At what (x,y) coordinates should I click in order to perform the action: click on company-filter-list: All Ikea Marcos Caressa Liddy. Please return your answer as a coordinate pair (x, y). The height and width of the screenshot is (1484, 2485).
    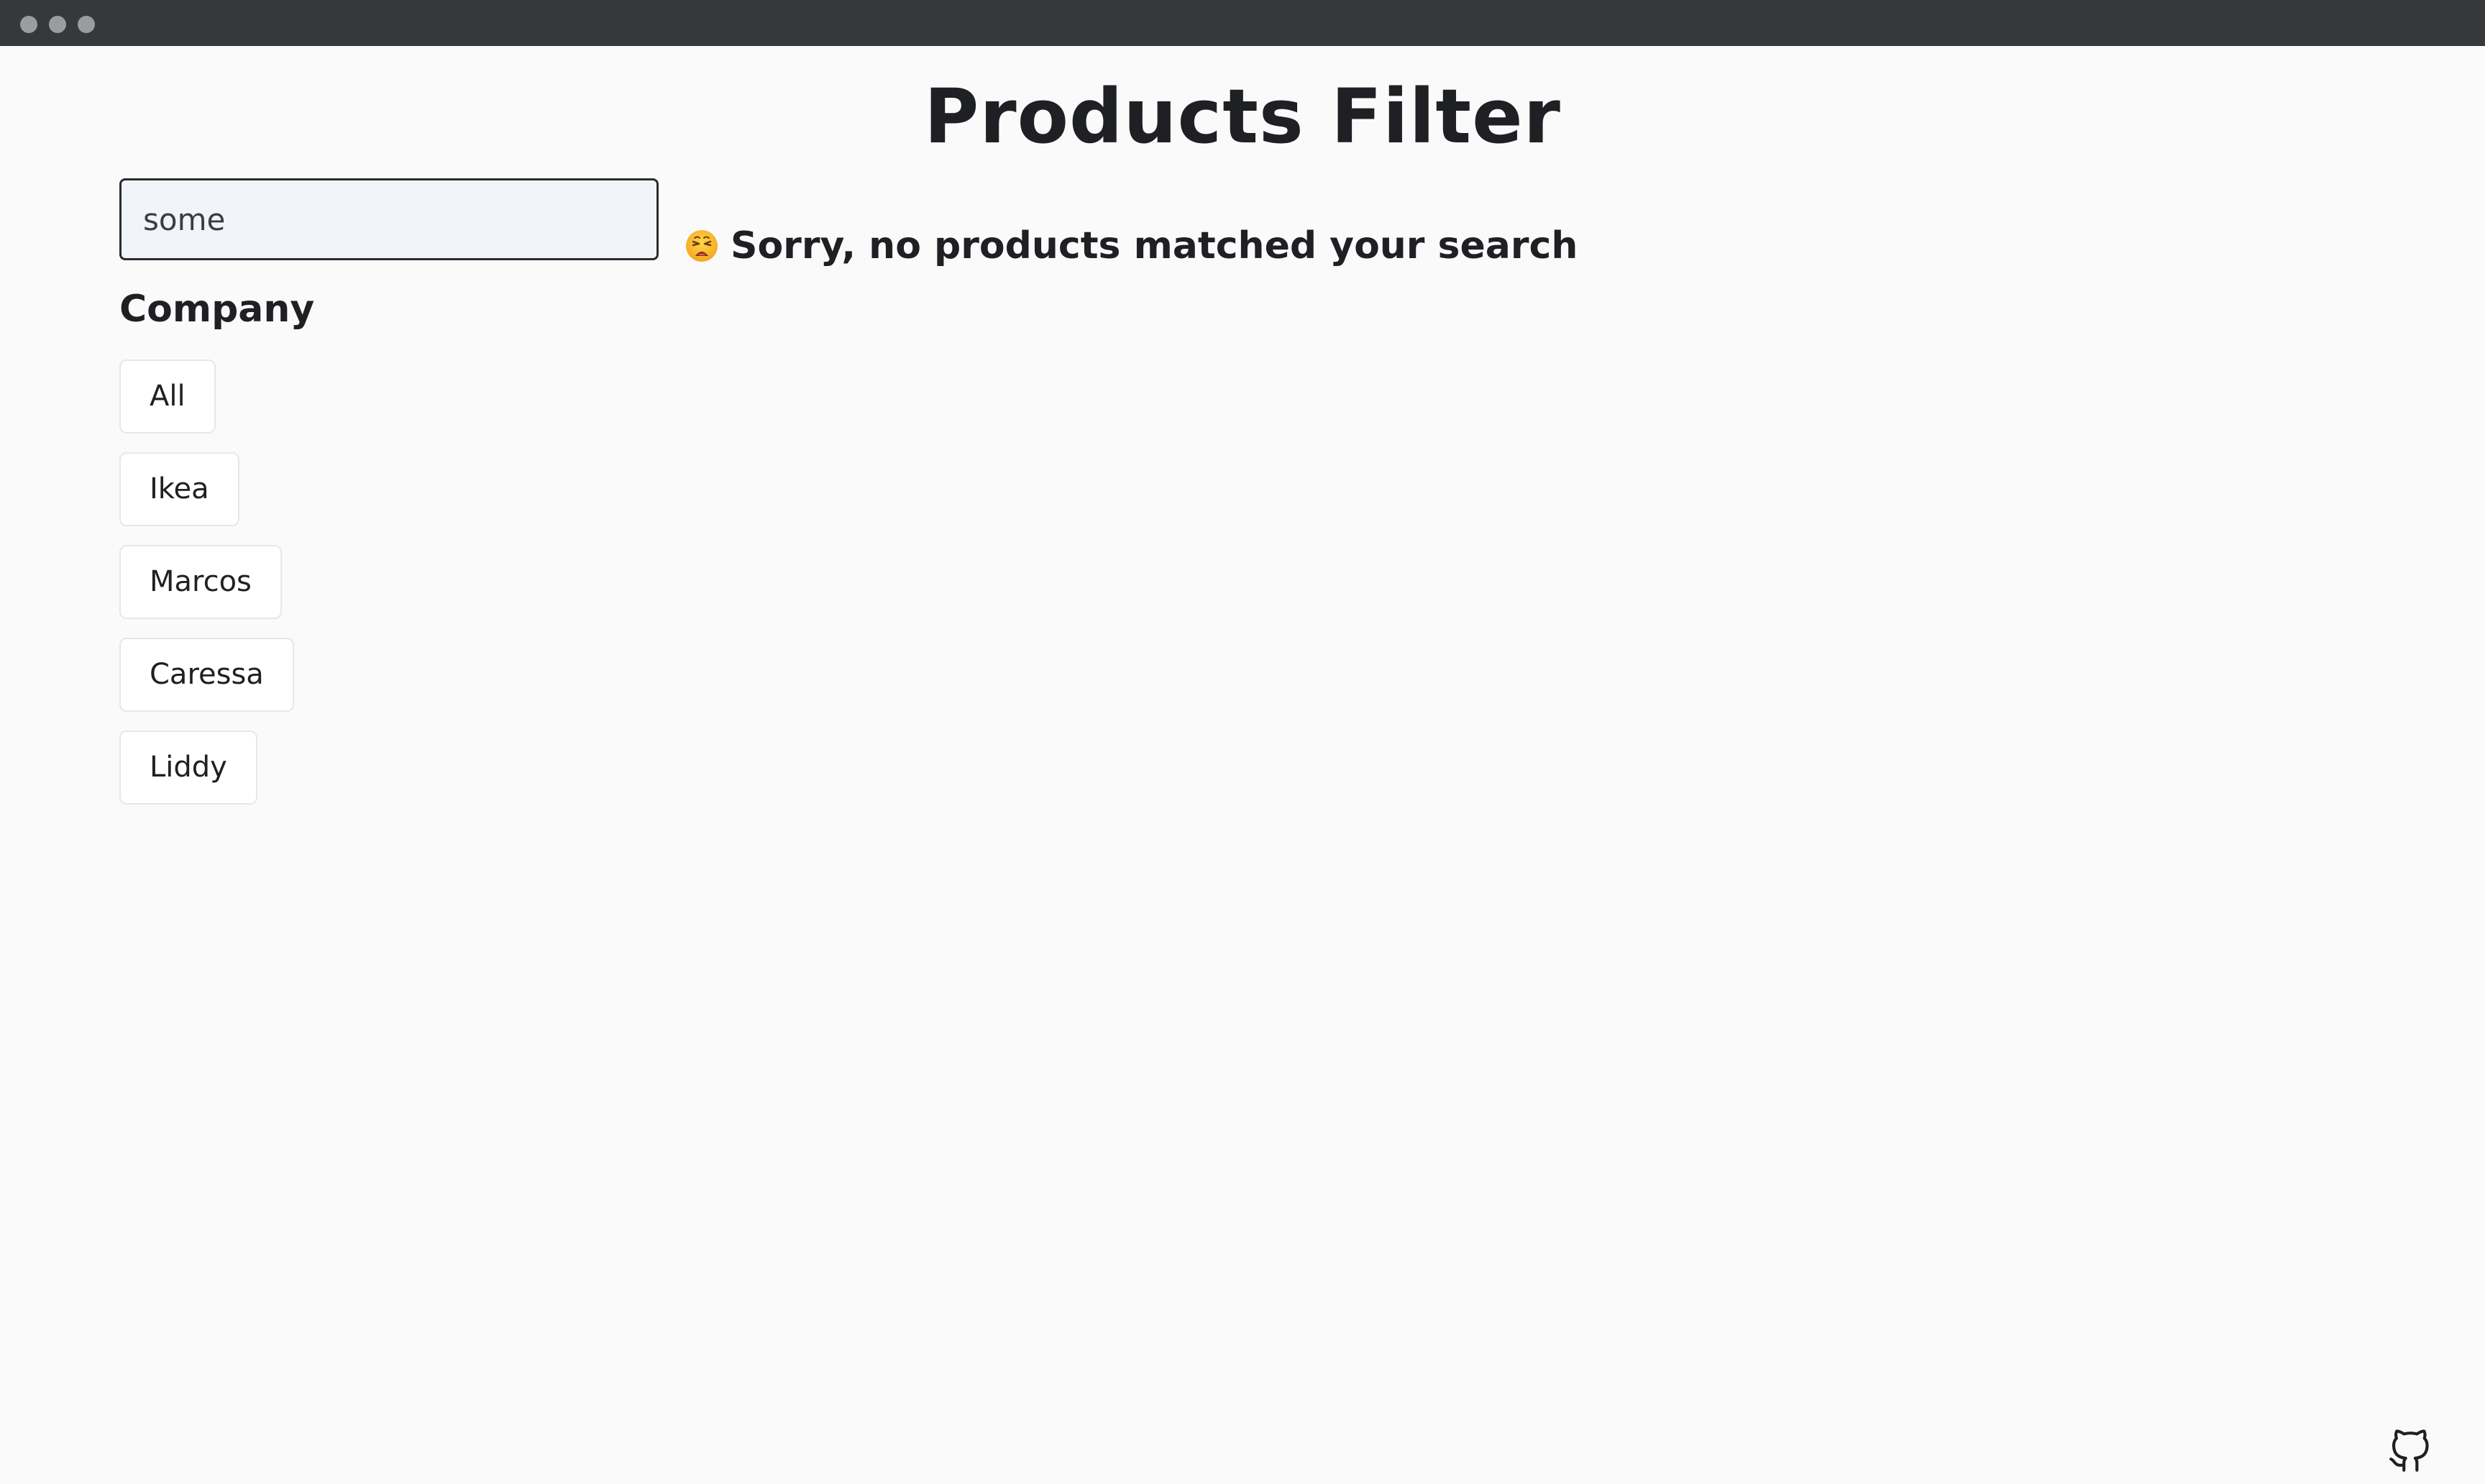
    Looking at the image, I should click on (206, 582).